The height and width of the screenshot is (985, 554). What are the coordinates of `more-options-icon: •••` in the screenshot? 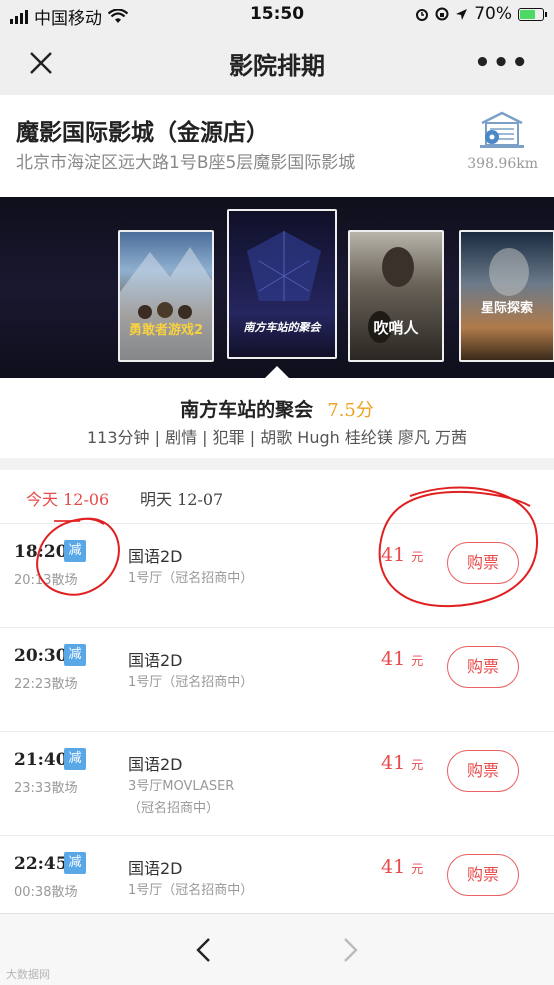 It's located at (502, 63).